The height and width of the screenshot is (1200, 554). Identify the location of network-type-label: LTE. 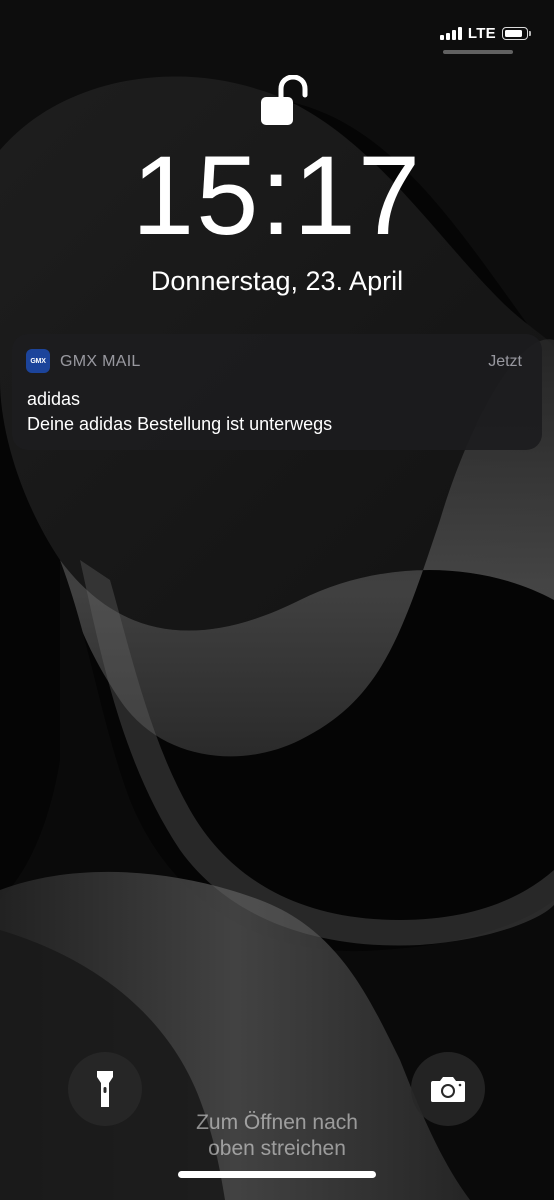
(481, 33).